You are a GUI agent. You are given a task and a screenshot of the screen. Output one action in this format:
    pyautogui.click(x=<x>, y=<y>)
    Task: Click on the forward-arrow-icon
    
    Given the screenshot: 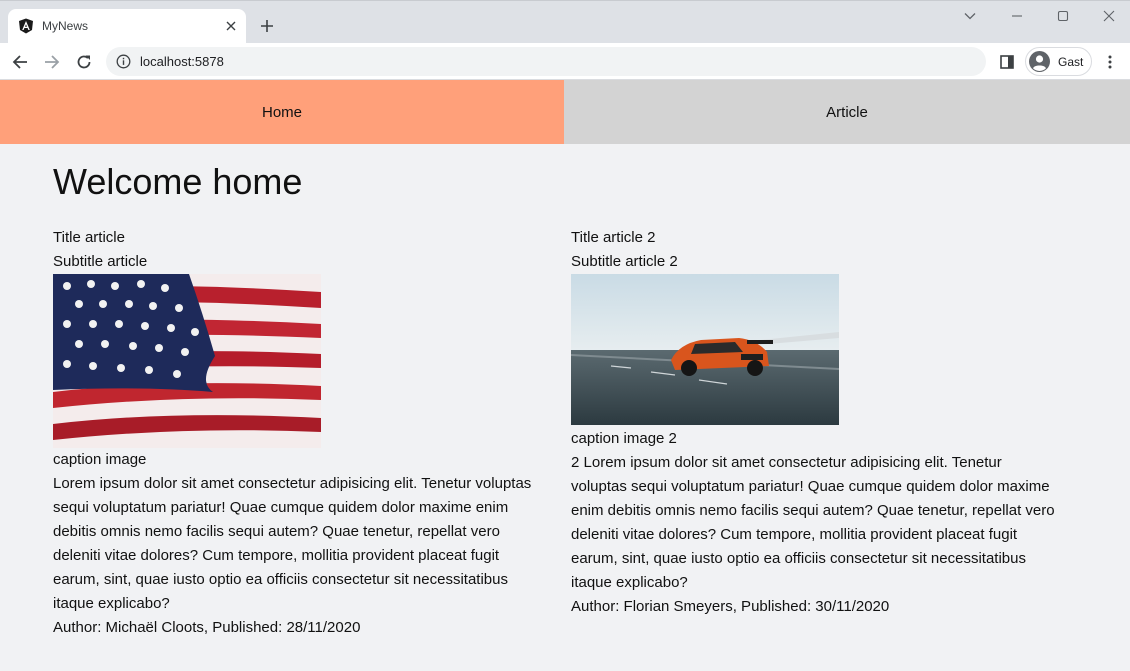 What is the action you would take?
    pyautogui.click(x=52, y=62)
    